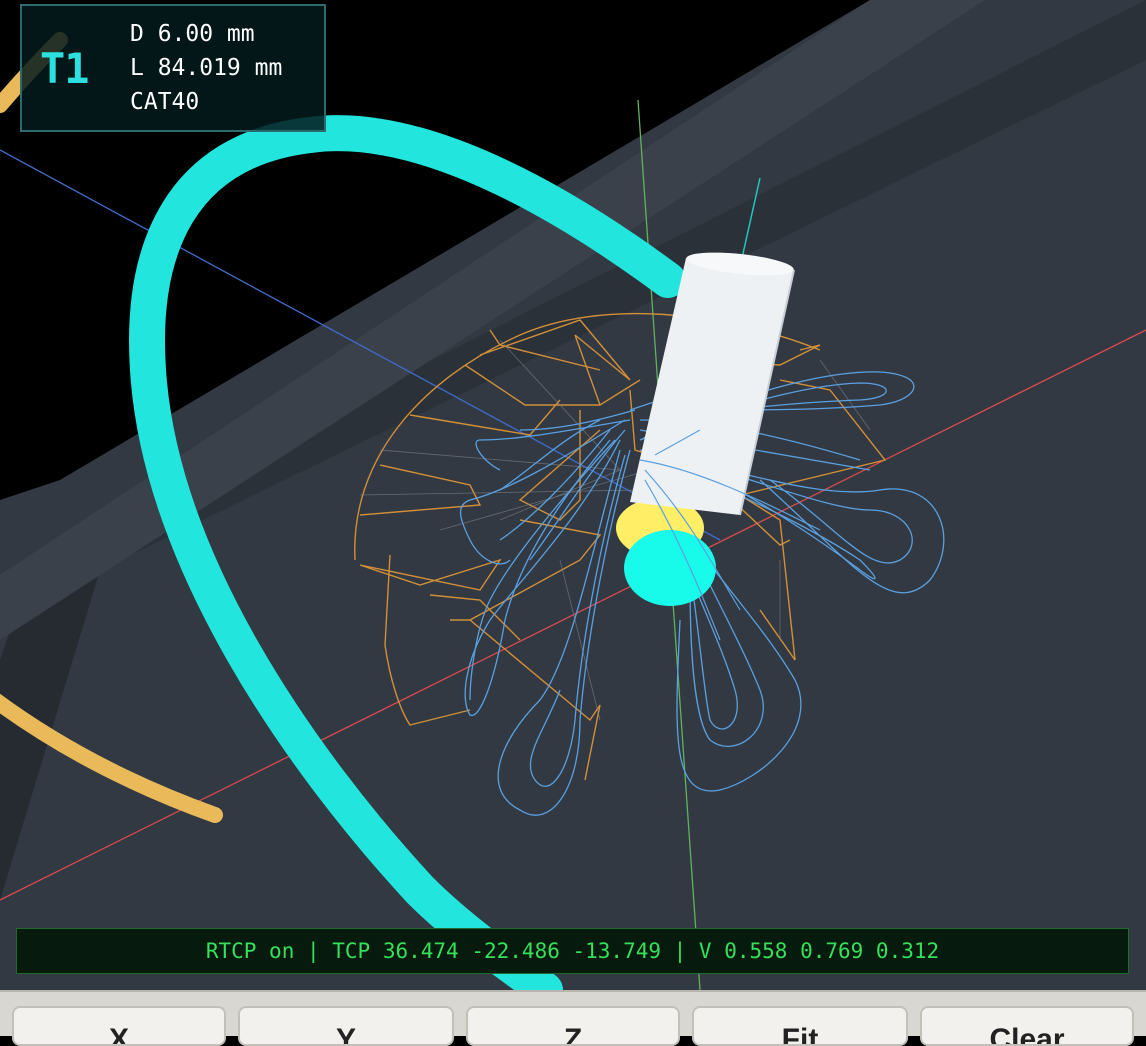  What do you see at coordinates (573, 1026) in the screenshot?
I see `z-view-button: Z` at bounding box center [573, 1026].